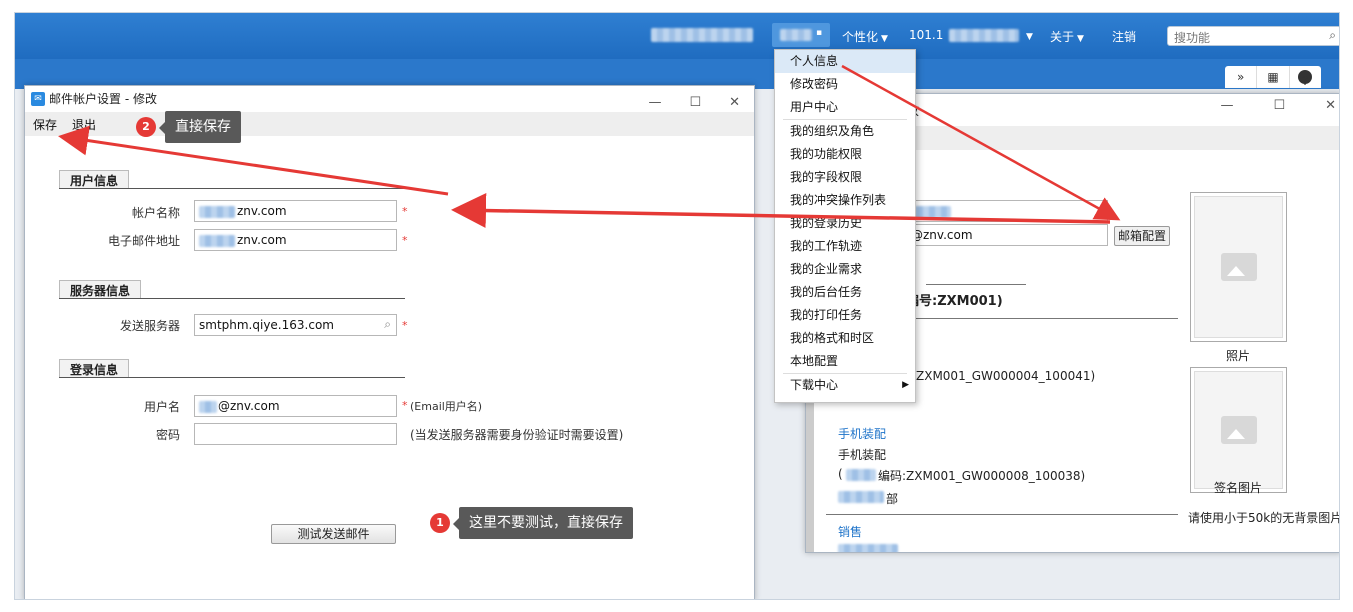 The image size is (1353, 612). Describe the element at coordinates (954, 301) in the screenshot. I see `employee-code: 编号:ZXM001)` at that location.